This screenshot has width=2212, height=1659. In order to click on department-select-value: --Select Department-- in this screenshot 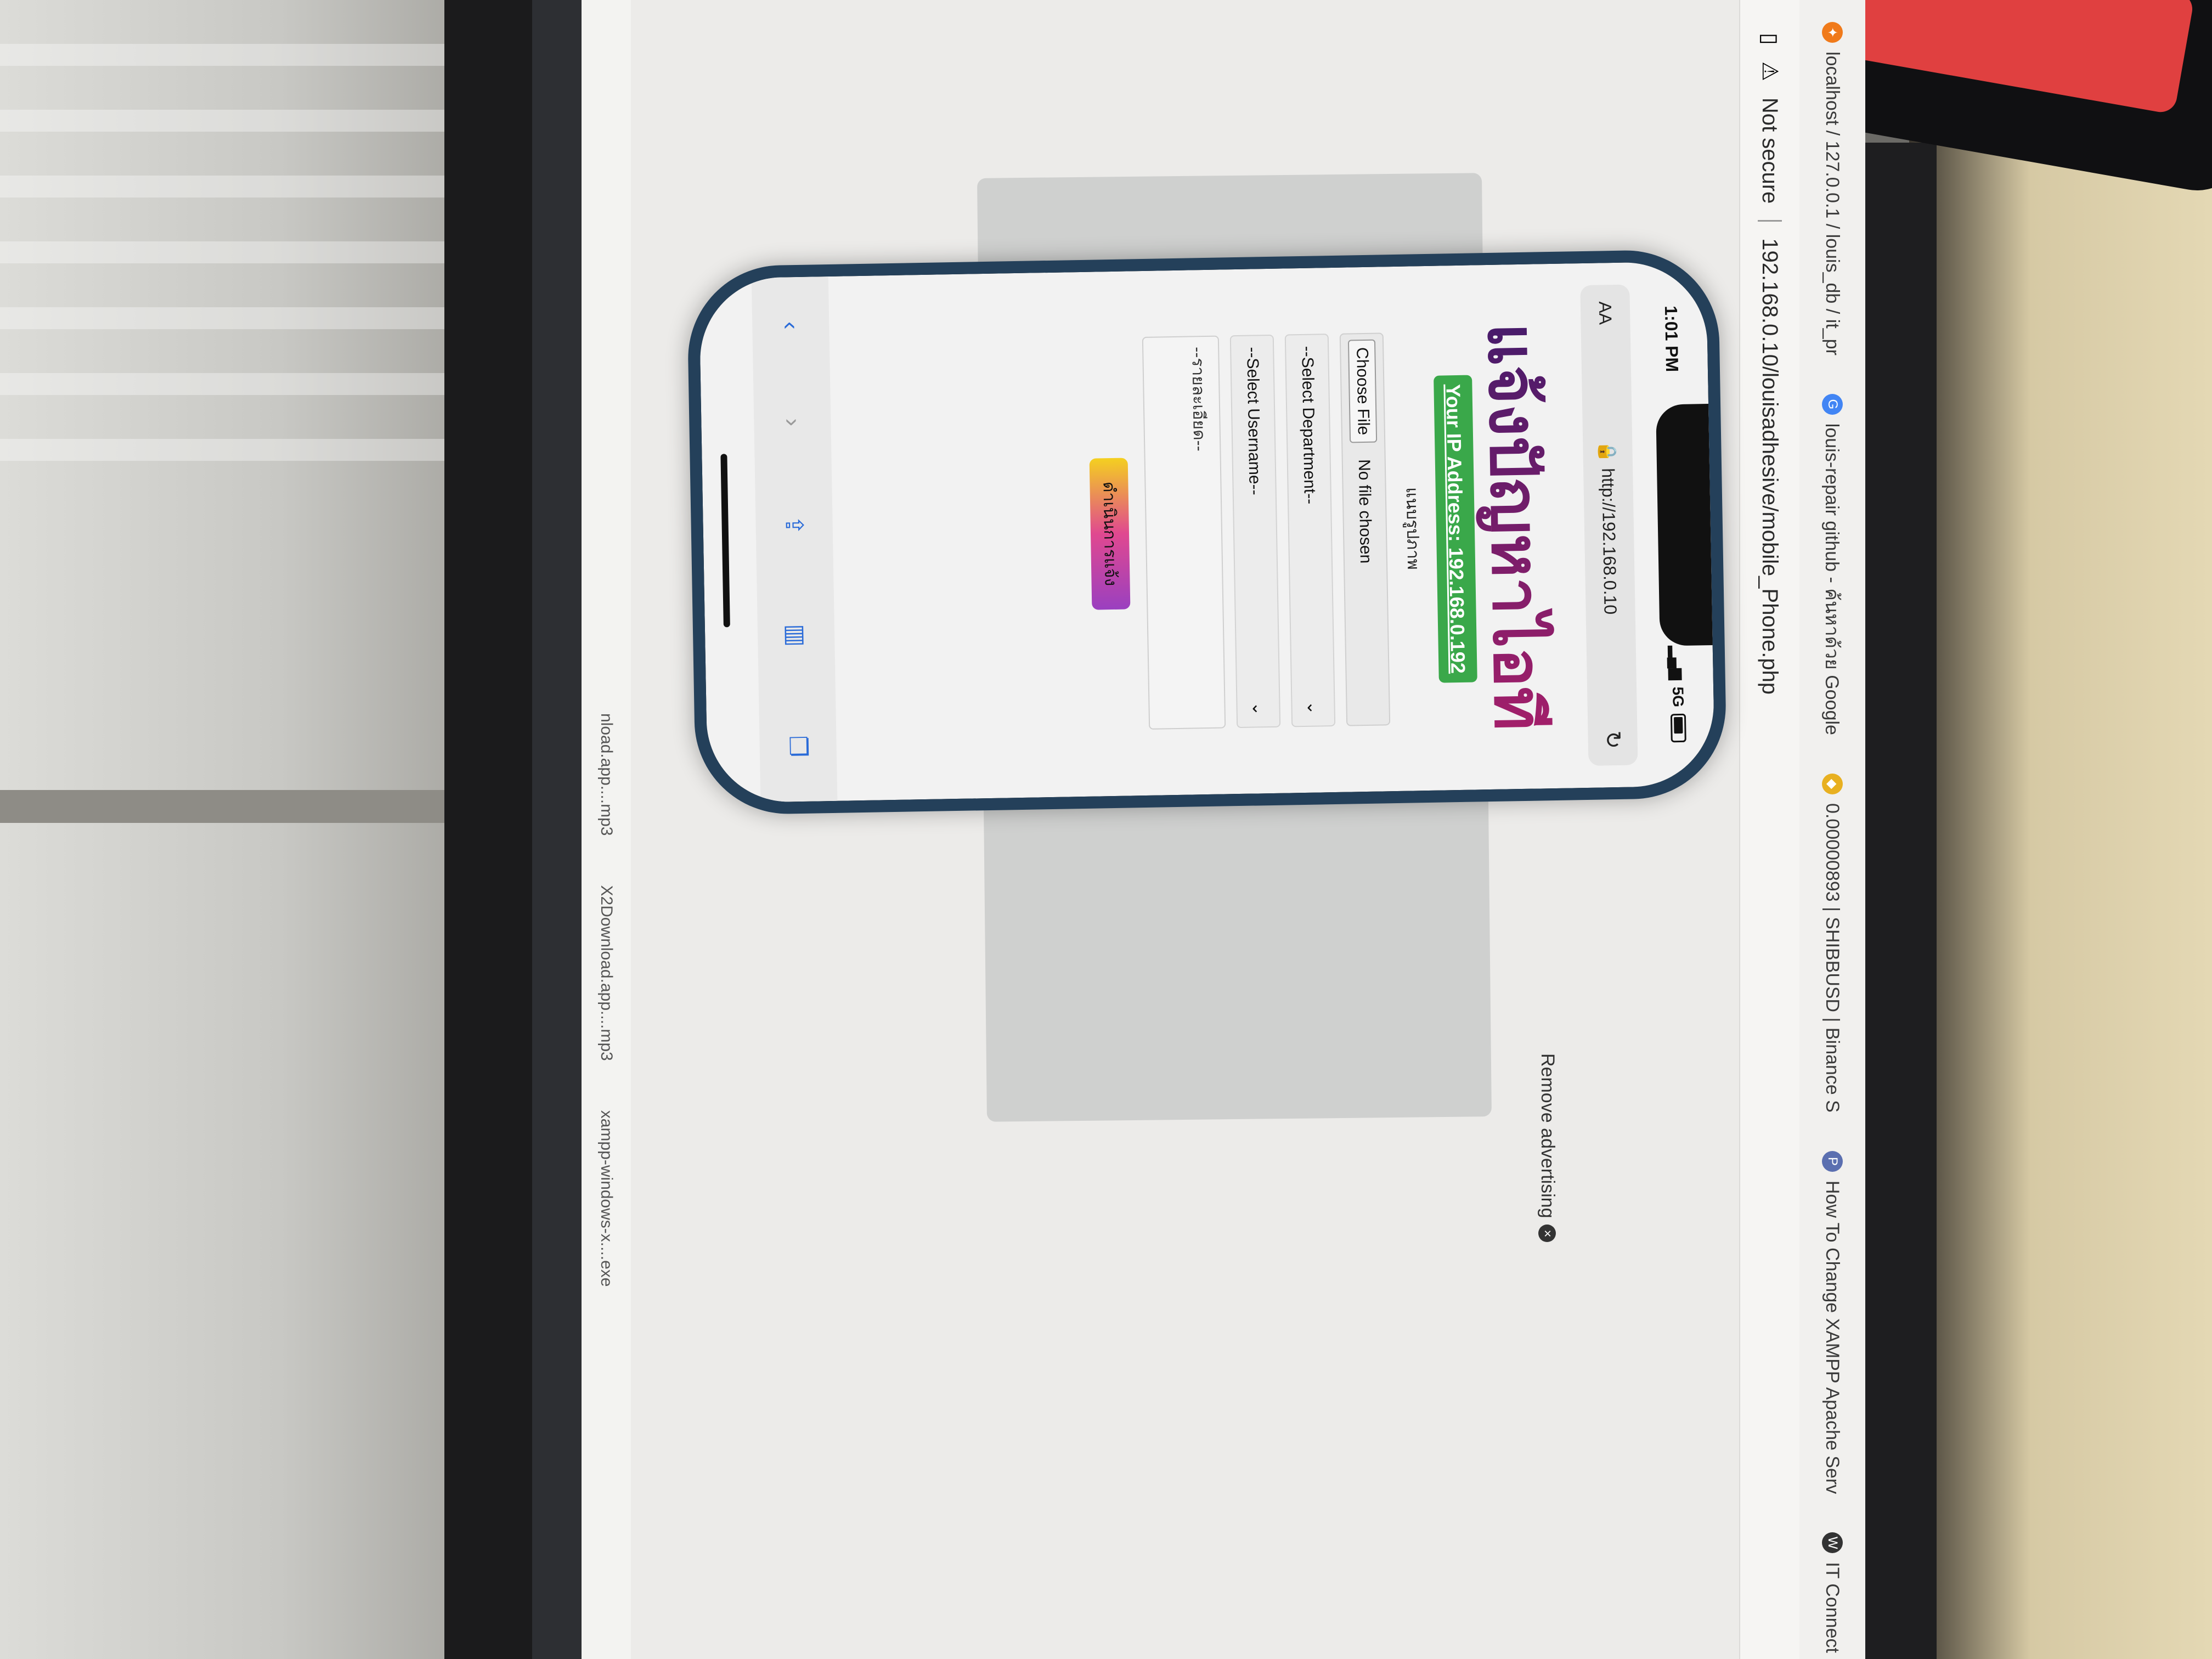, I will do `click(1308, 425)`.